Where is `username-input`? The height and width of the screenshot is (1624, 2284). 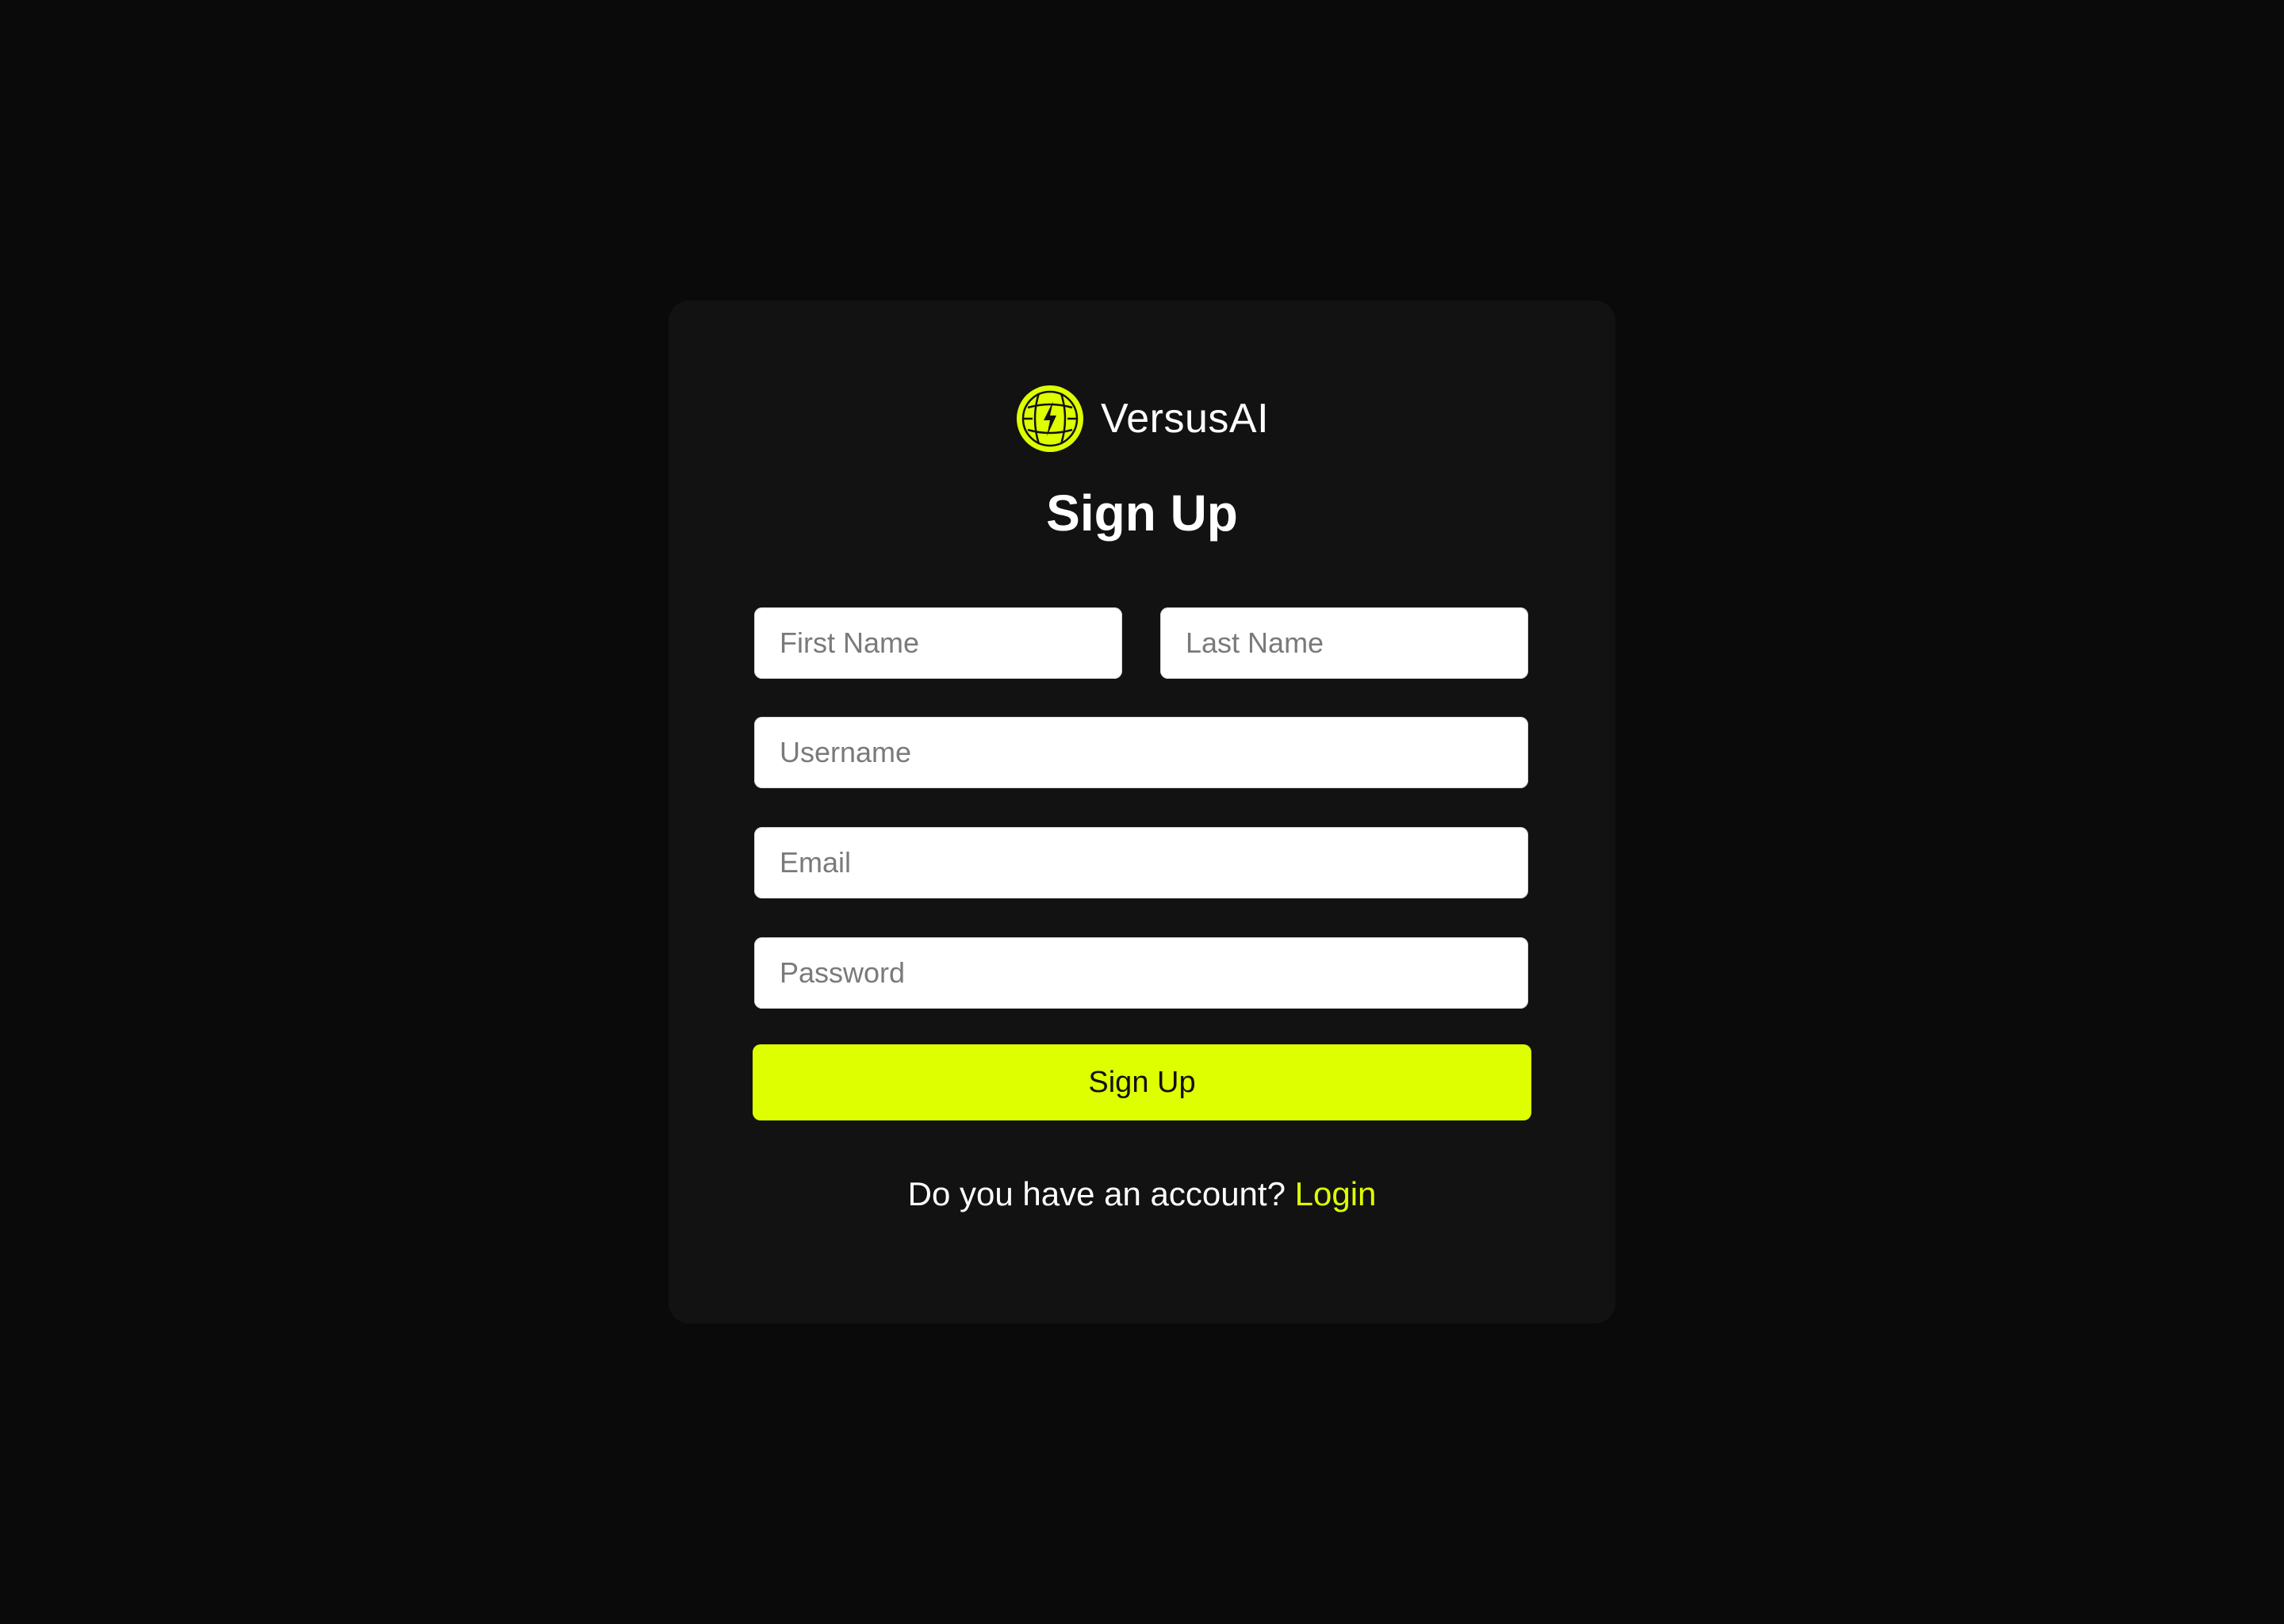
username-input is located at coordinates (1141, 752).